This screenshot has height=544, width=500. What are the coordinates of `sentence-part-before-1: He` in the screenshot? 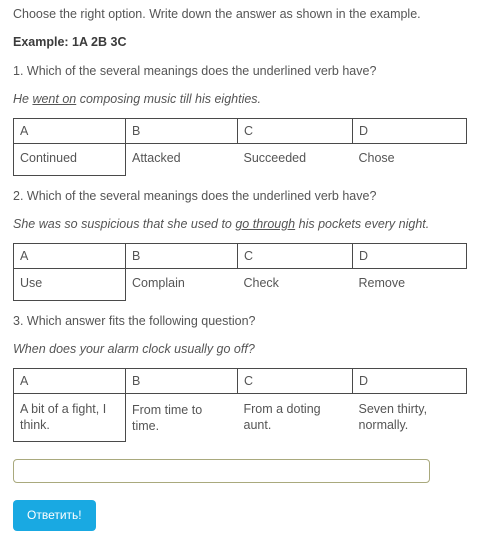 It's located at (23, 99).